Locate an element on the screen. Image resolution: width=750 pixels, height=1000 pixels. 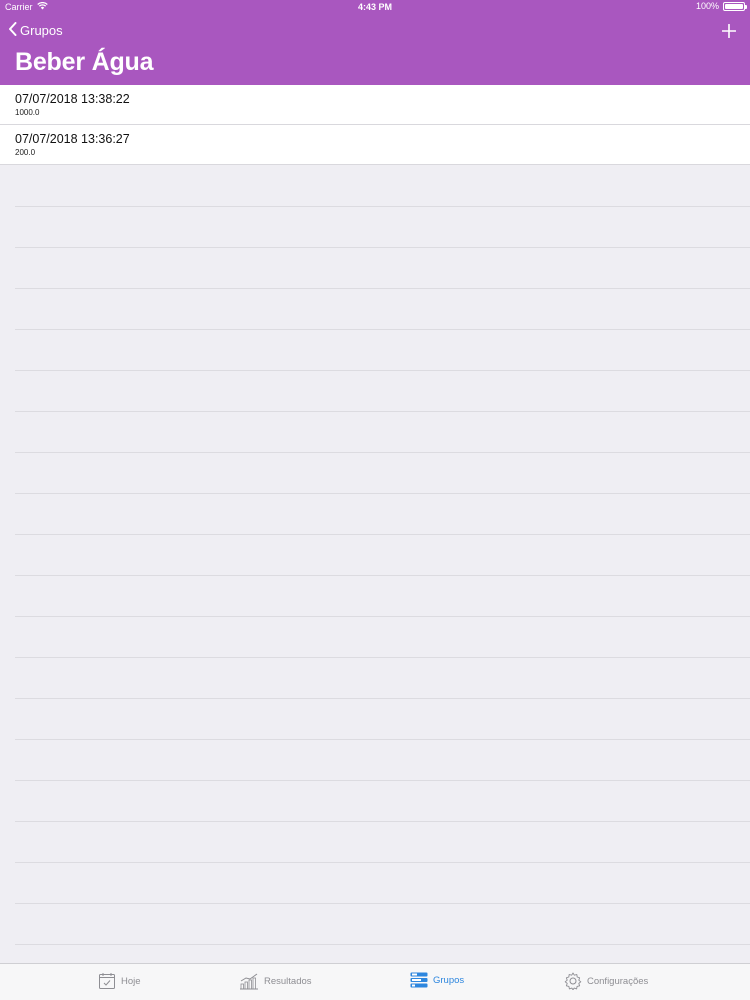
entry-value: 1000.0 is located at coordinates (27, 112).